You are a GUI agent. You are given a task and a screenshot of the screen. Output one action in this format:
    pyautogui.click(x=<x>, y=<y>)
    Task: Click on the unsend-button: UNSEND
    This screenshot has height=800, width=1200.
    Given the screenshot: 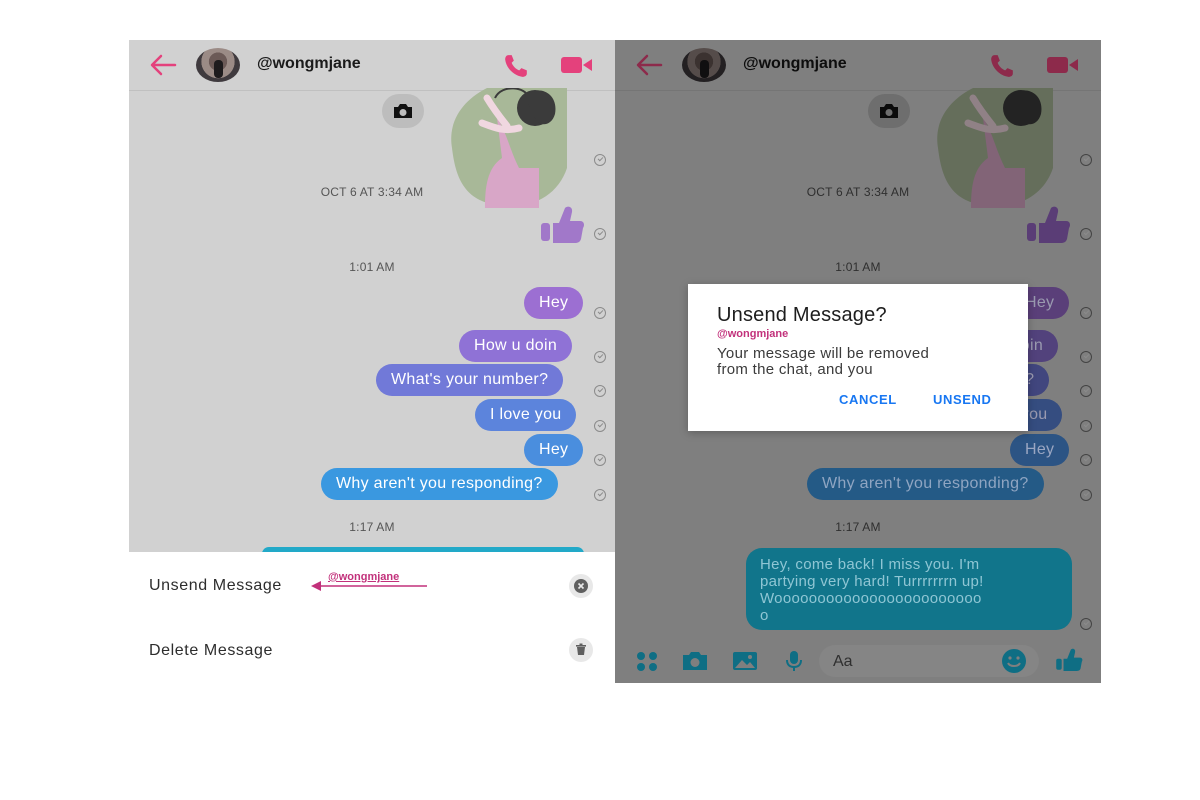 What is the action you would take?
    pyautogui.click(x=962, y=399)
    